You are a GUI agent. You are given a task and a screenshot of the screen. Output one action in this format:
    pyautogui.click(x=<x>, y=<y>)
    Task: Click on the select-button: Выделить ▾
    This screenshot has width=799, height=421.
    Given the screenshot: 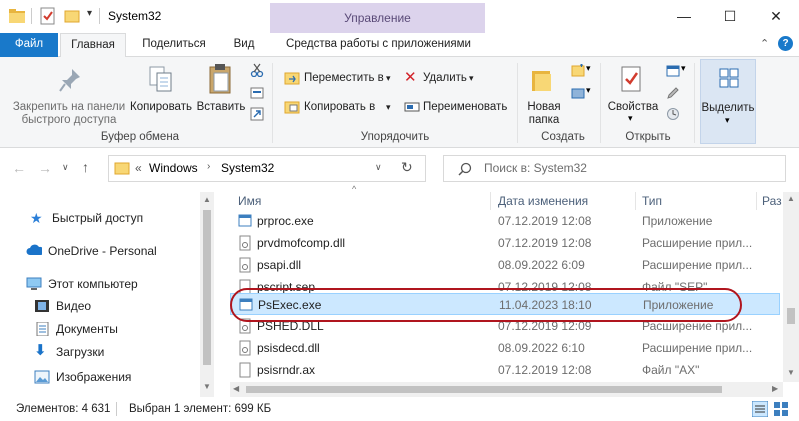 What is the action you would take?
    pyautogui.click(x=728, y=101)
    